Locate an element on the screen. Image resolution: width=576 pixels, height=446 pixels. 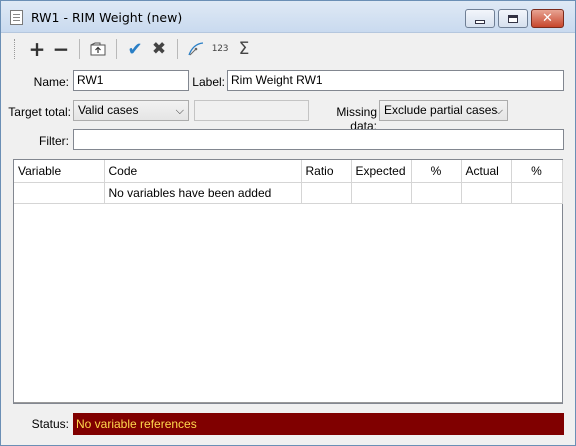
missing-data-select: Exclude partial cases ⌵ is located at coordinates (443, 110).